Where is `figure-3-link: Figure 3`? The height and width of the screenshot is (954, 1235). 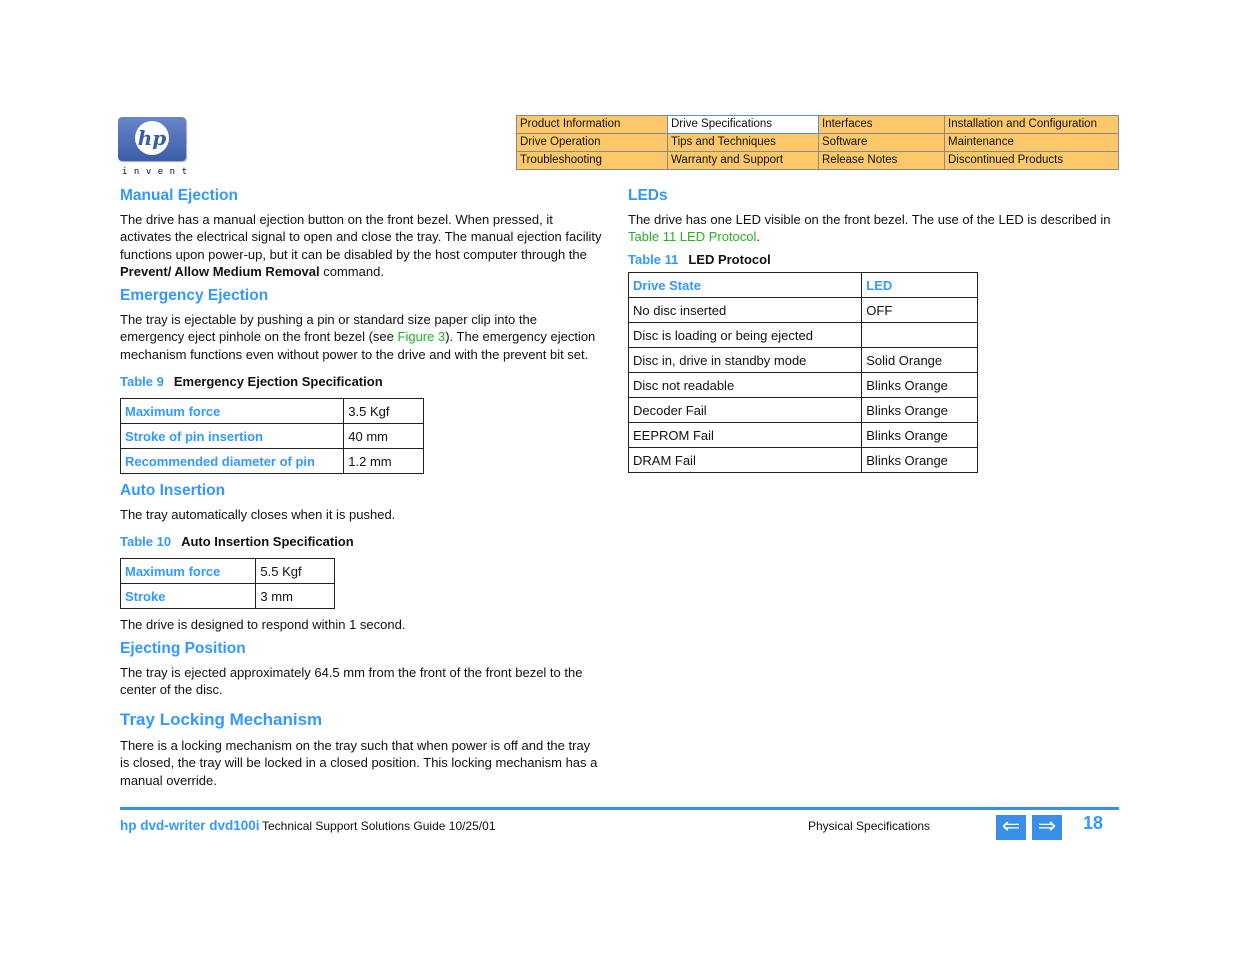
figure-3-link: Figure 3 is located at coordinates (422, 336).